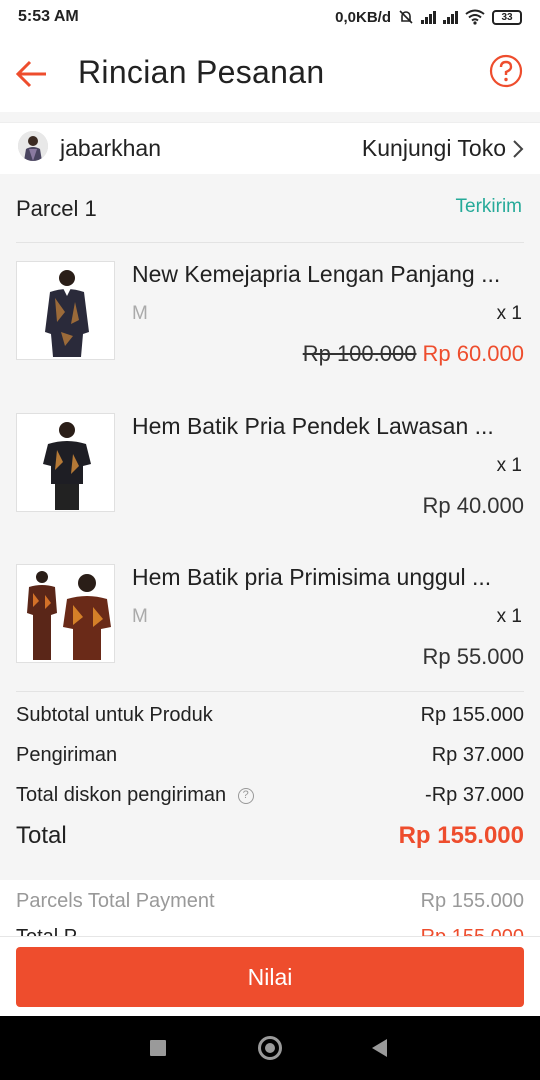 Image resolution: width=540 pixels, height=1080 pixels. Describe the element at coordinates (363, 17) in the screenshot. I see `network-speed: 0,0KB/d` at that location.